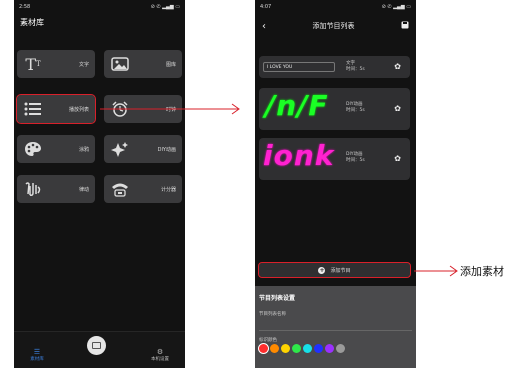 This screenshot has height=368, width=531. I want to click on tile-diy-animation: DIY动画, so click(143, 149).